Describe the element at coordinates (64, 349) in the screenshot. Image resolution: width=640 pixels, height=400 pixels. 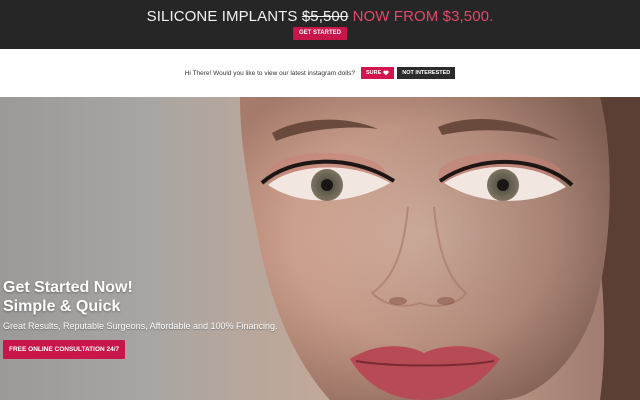
I see `free-consultation-button: FREE ONLINE CONSULTATION 24/7` at that location.